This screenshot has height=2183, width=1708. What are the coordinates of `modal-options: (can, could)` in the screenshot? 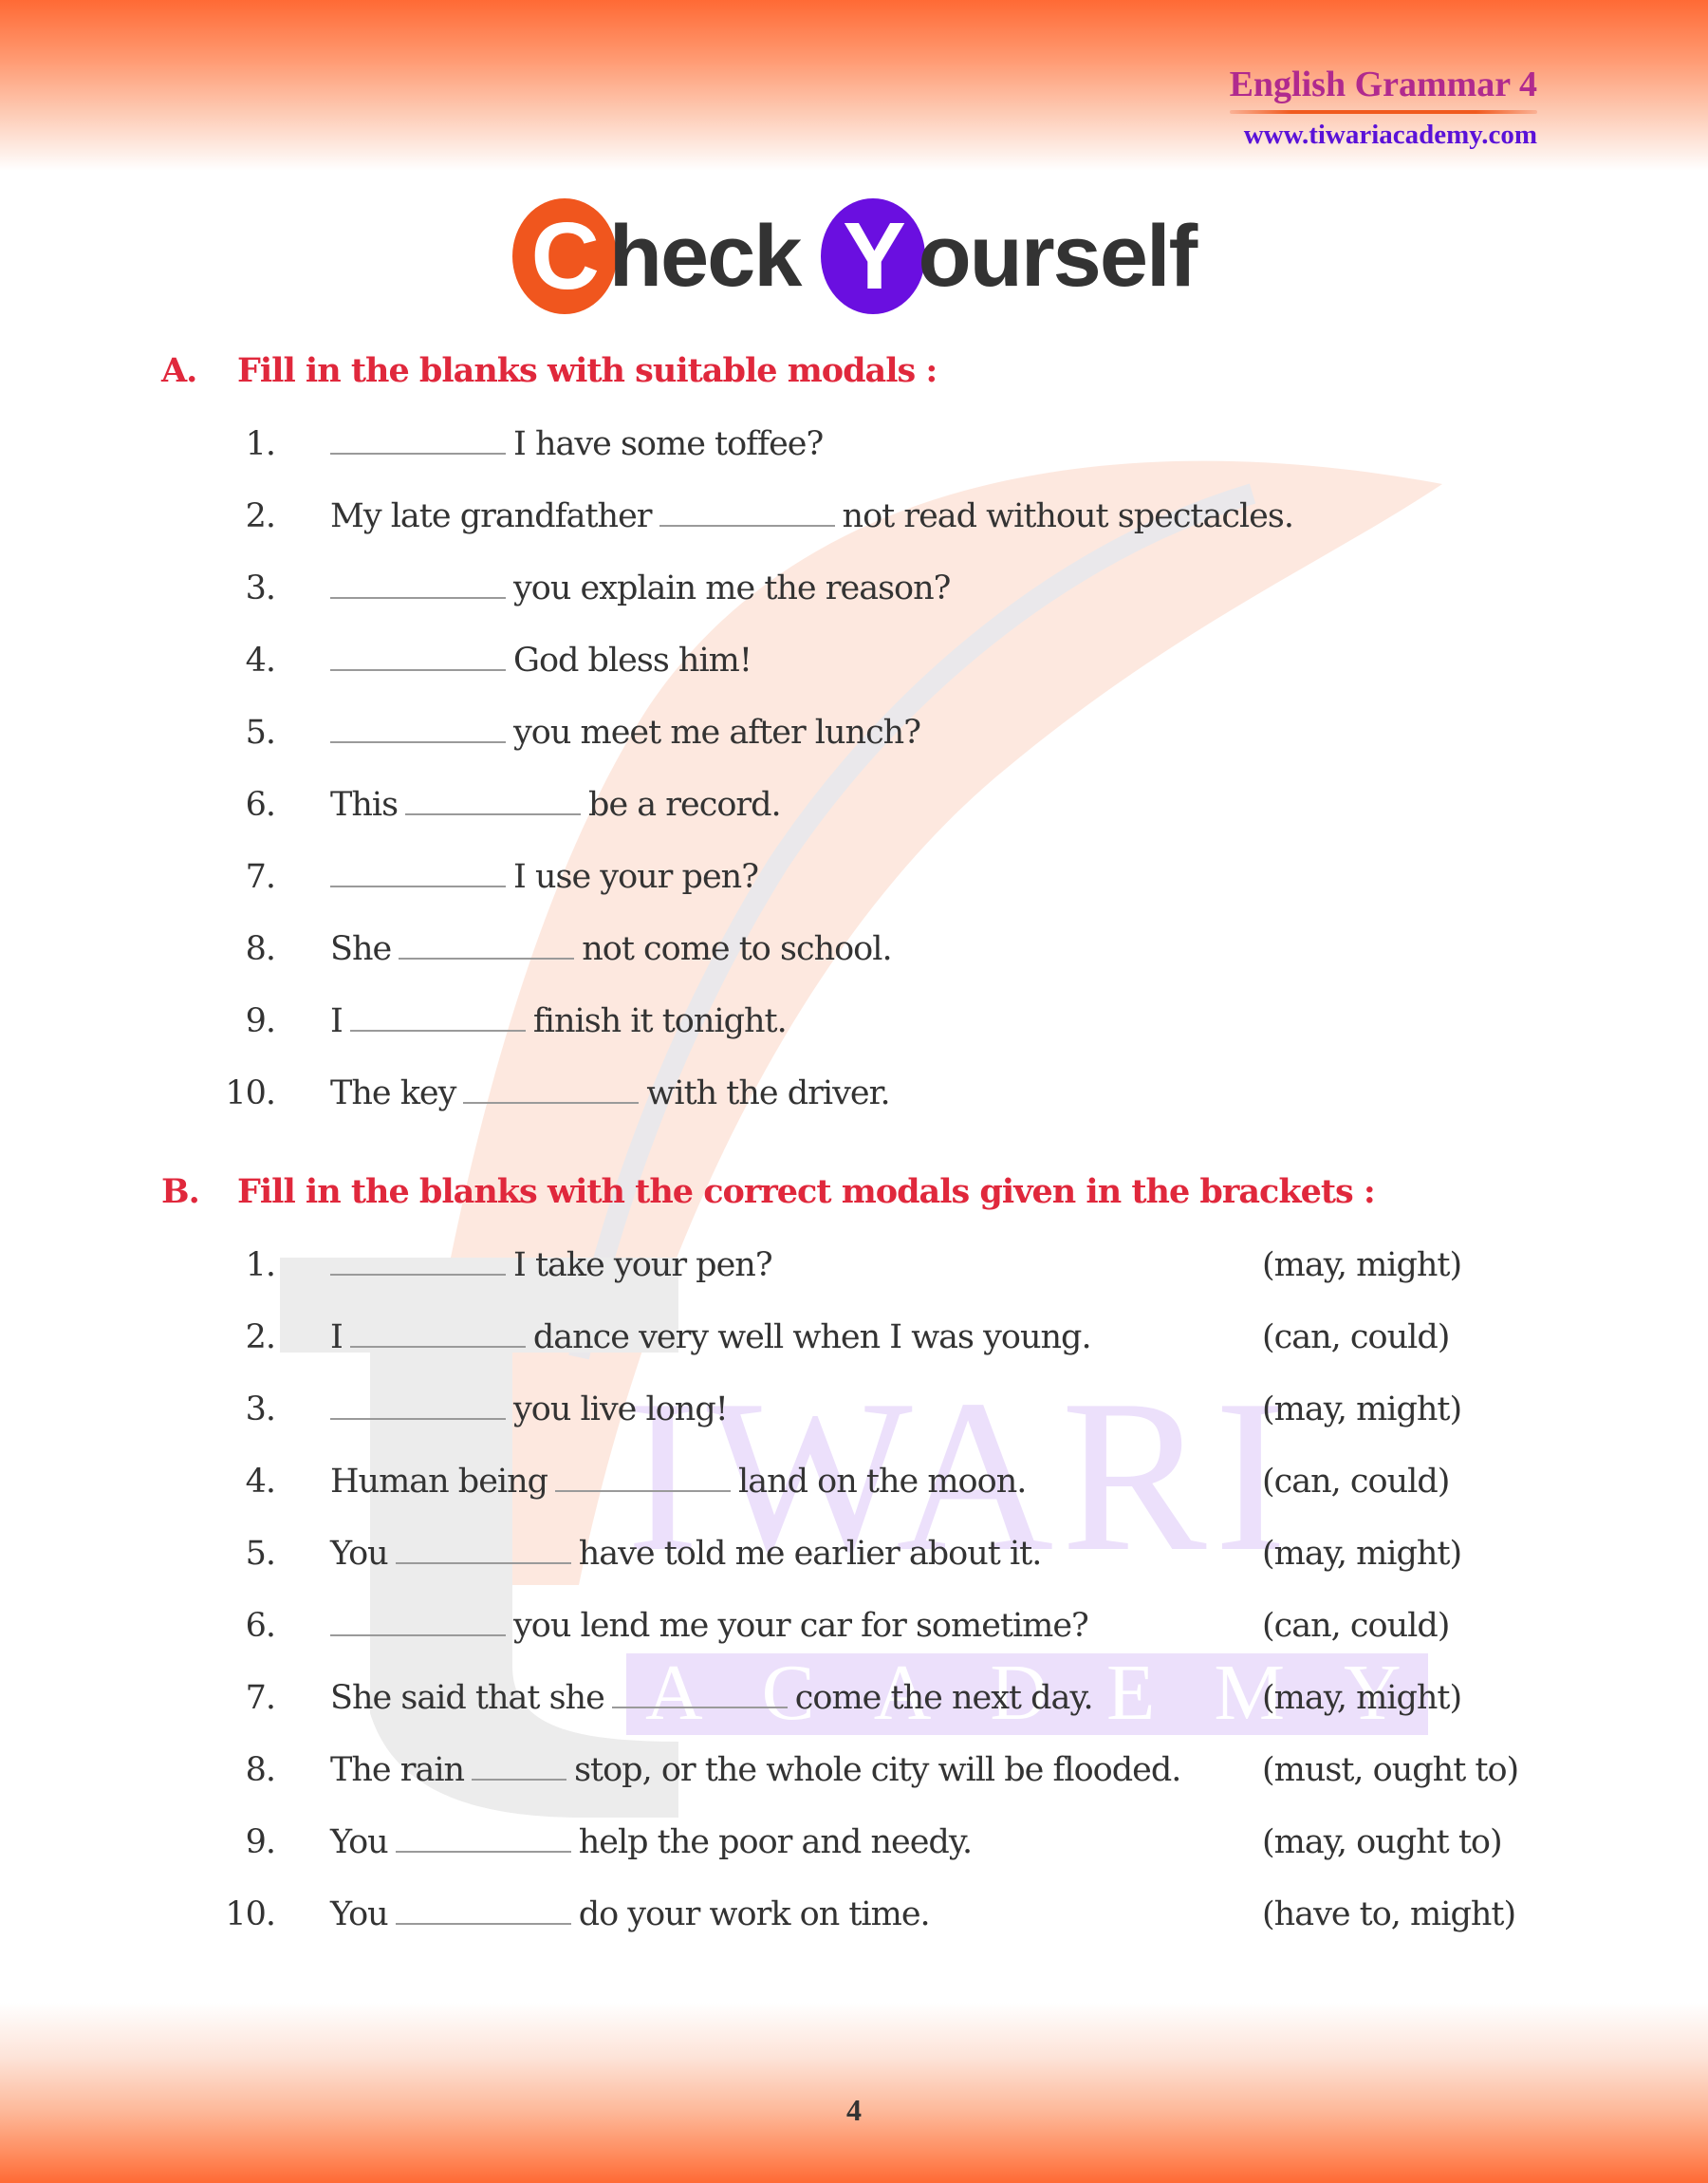 It's located at (1356, 1626).